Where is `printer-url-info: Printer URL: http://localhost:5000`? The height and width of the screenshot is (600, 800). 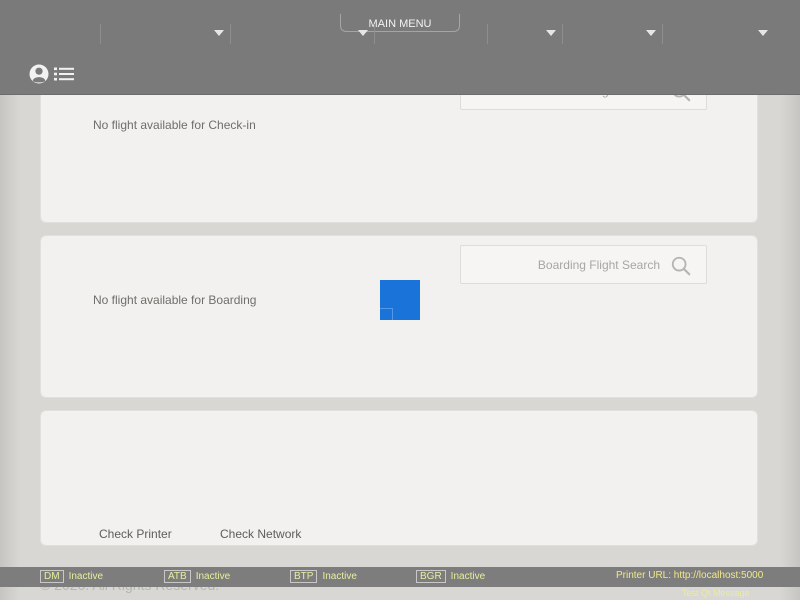 printer-url-info: Printer URL: http://localhost:5000 is located at coordinates (689, 575).